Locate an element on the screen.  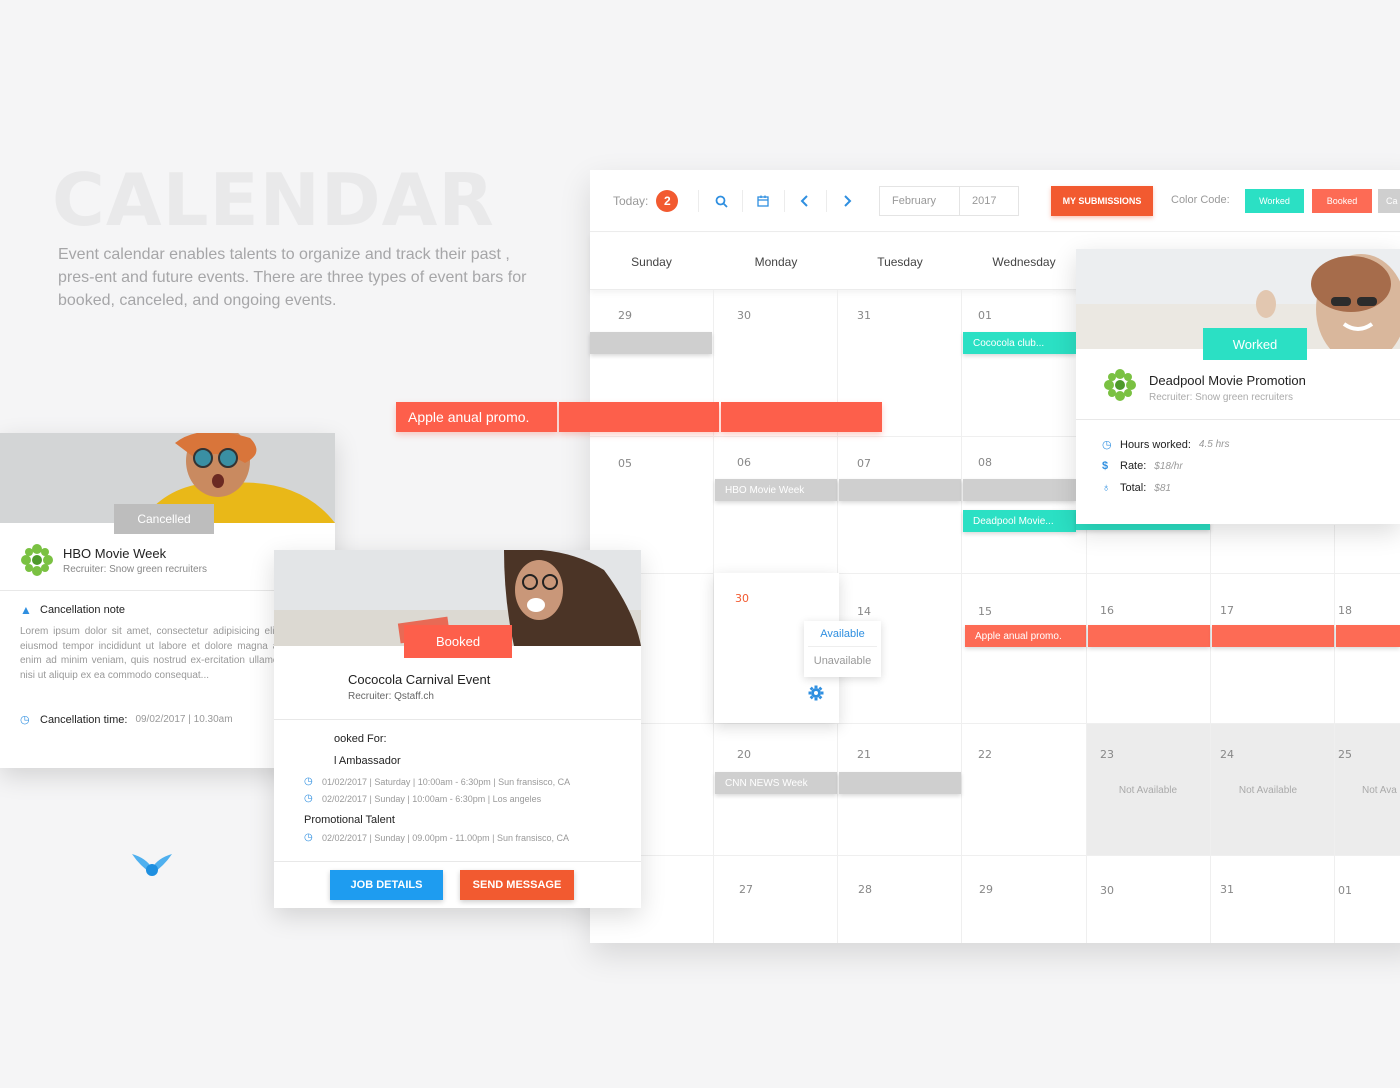
day-number: 18 is located at coordinates (1345, 610).